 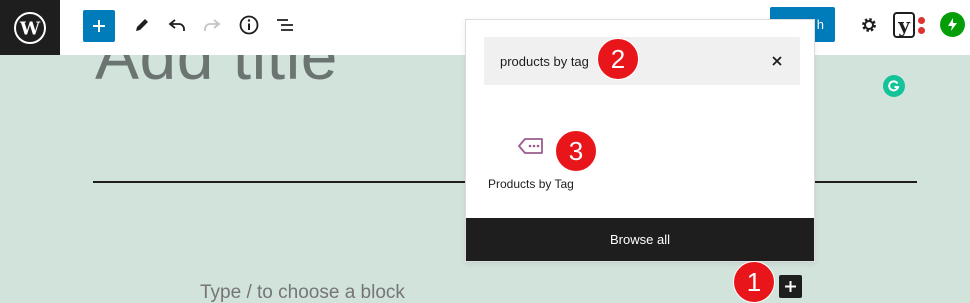 I want to click on yoast-icon: y, so click(x=910, y=25).